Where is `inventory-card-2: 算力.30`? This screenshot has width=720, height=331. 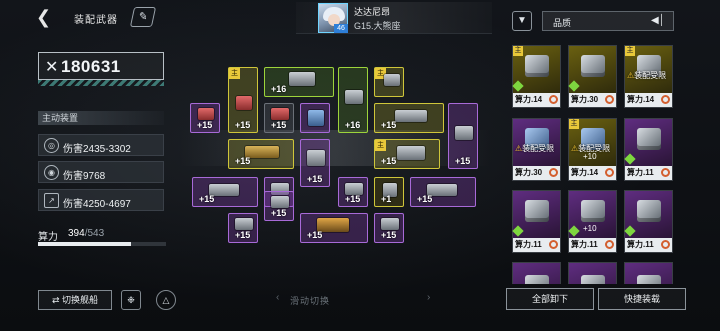
inventory-card-2: 算力.30 is located at coordinates (592, 76).